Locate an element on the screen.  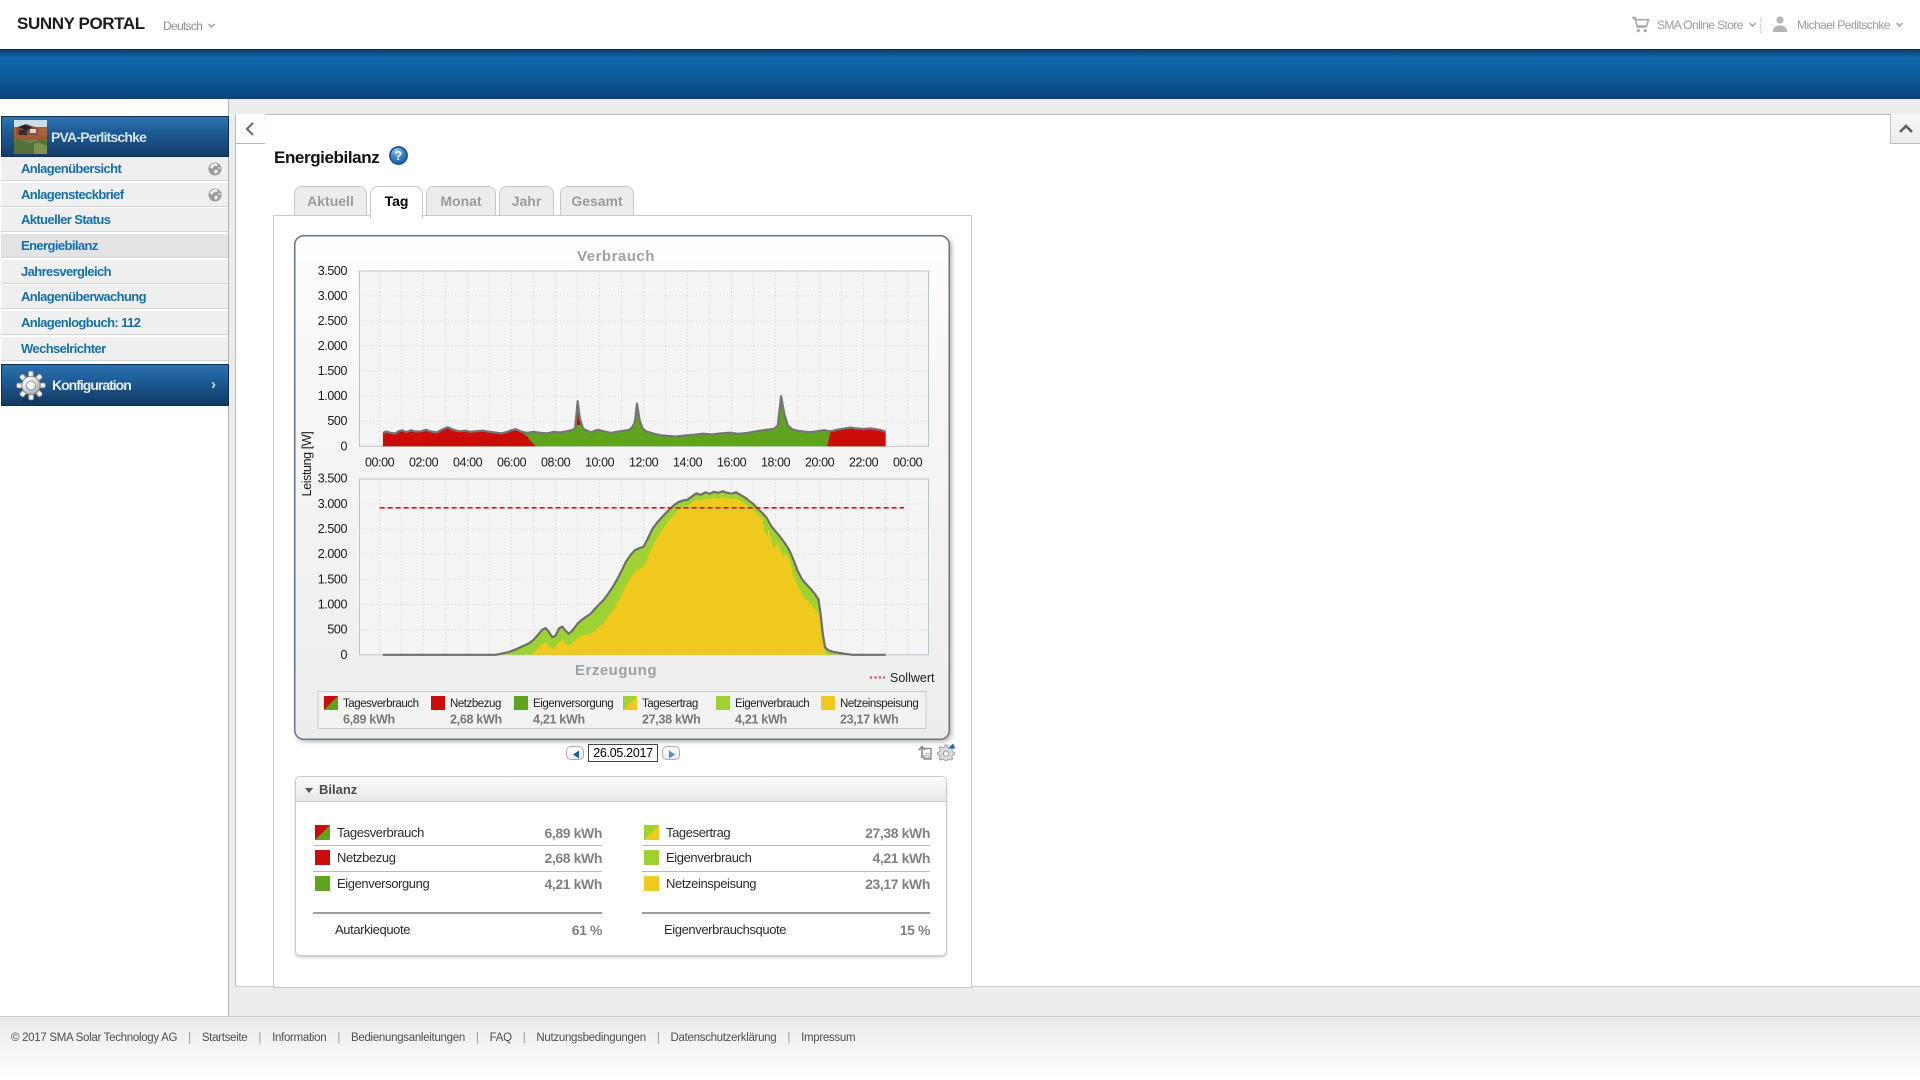
svg-text: Netzbezug is located at coordinates (475, 704).